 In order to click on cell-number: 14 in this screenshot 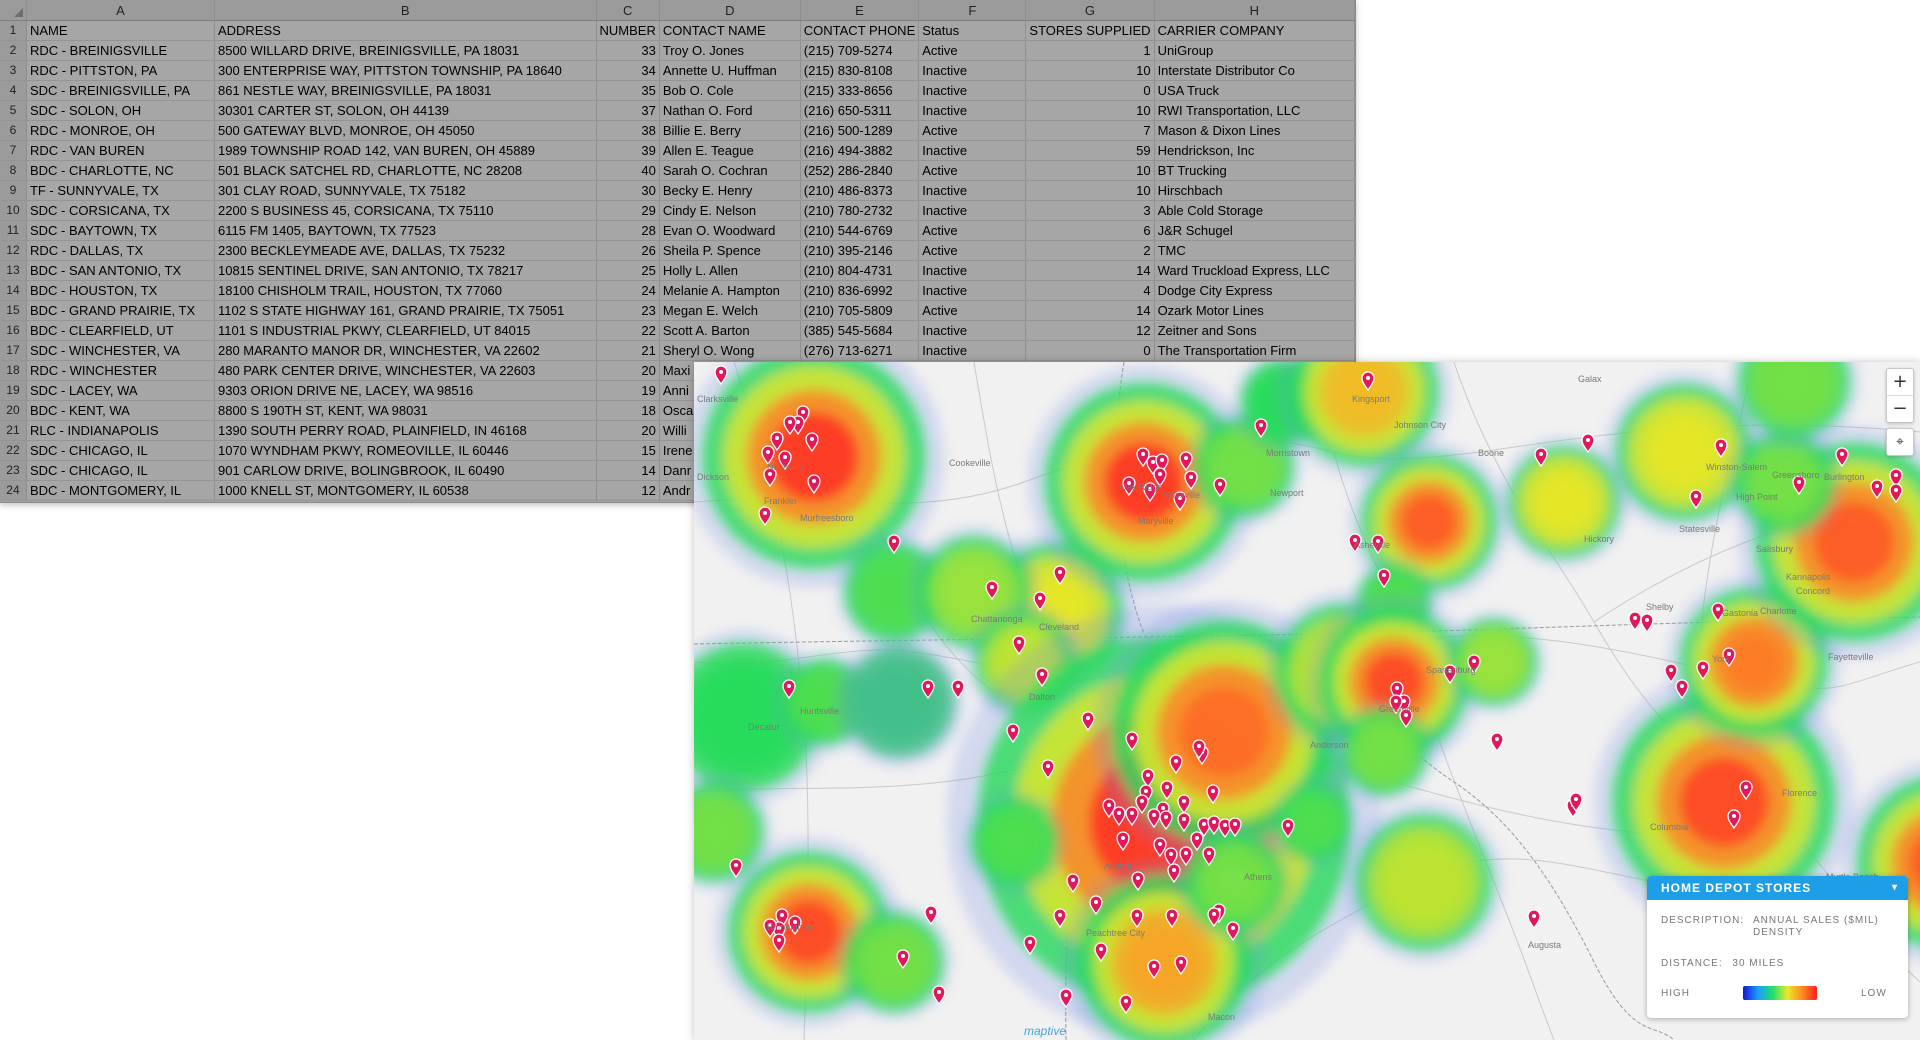, I will do `click(628, 470)`.